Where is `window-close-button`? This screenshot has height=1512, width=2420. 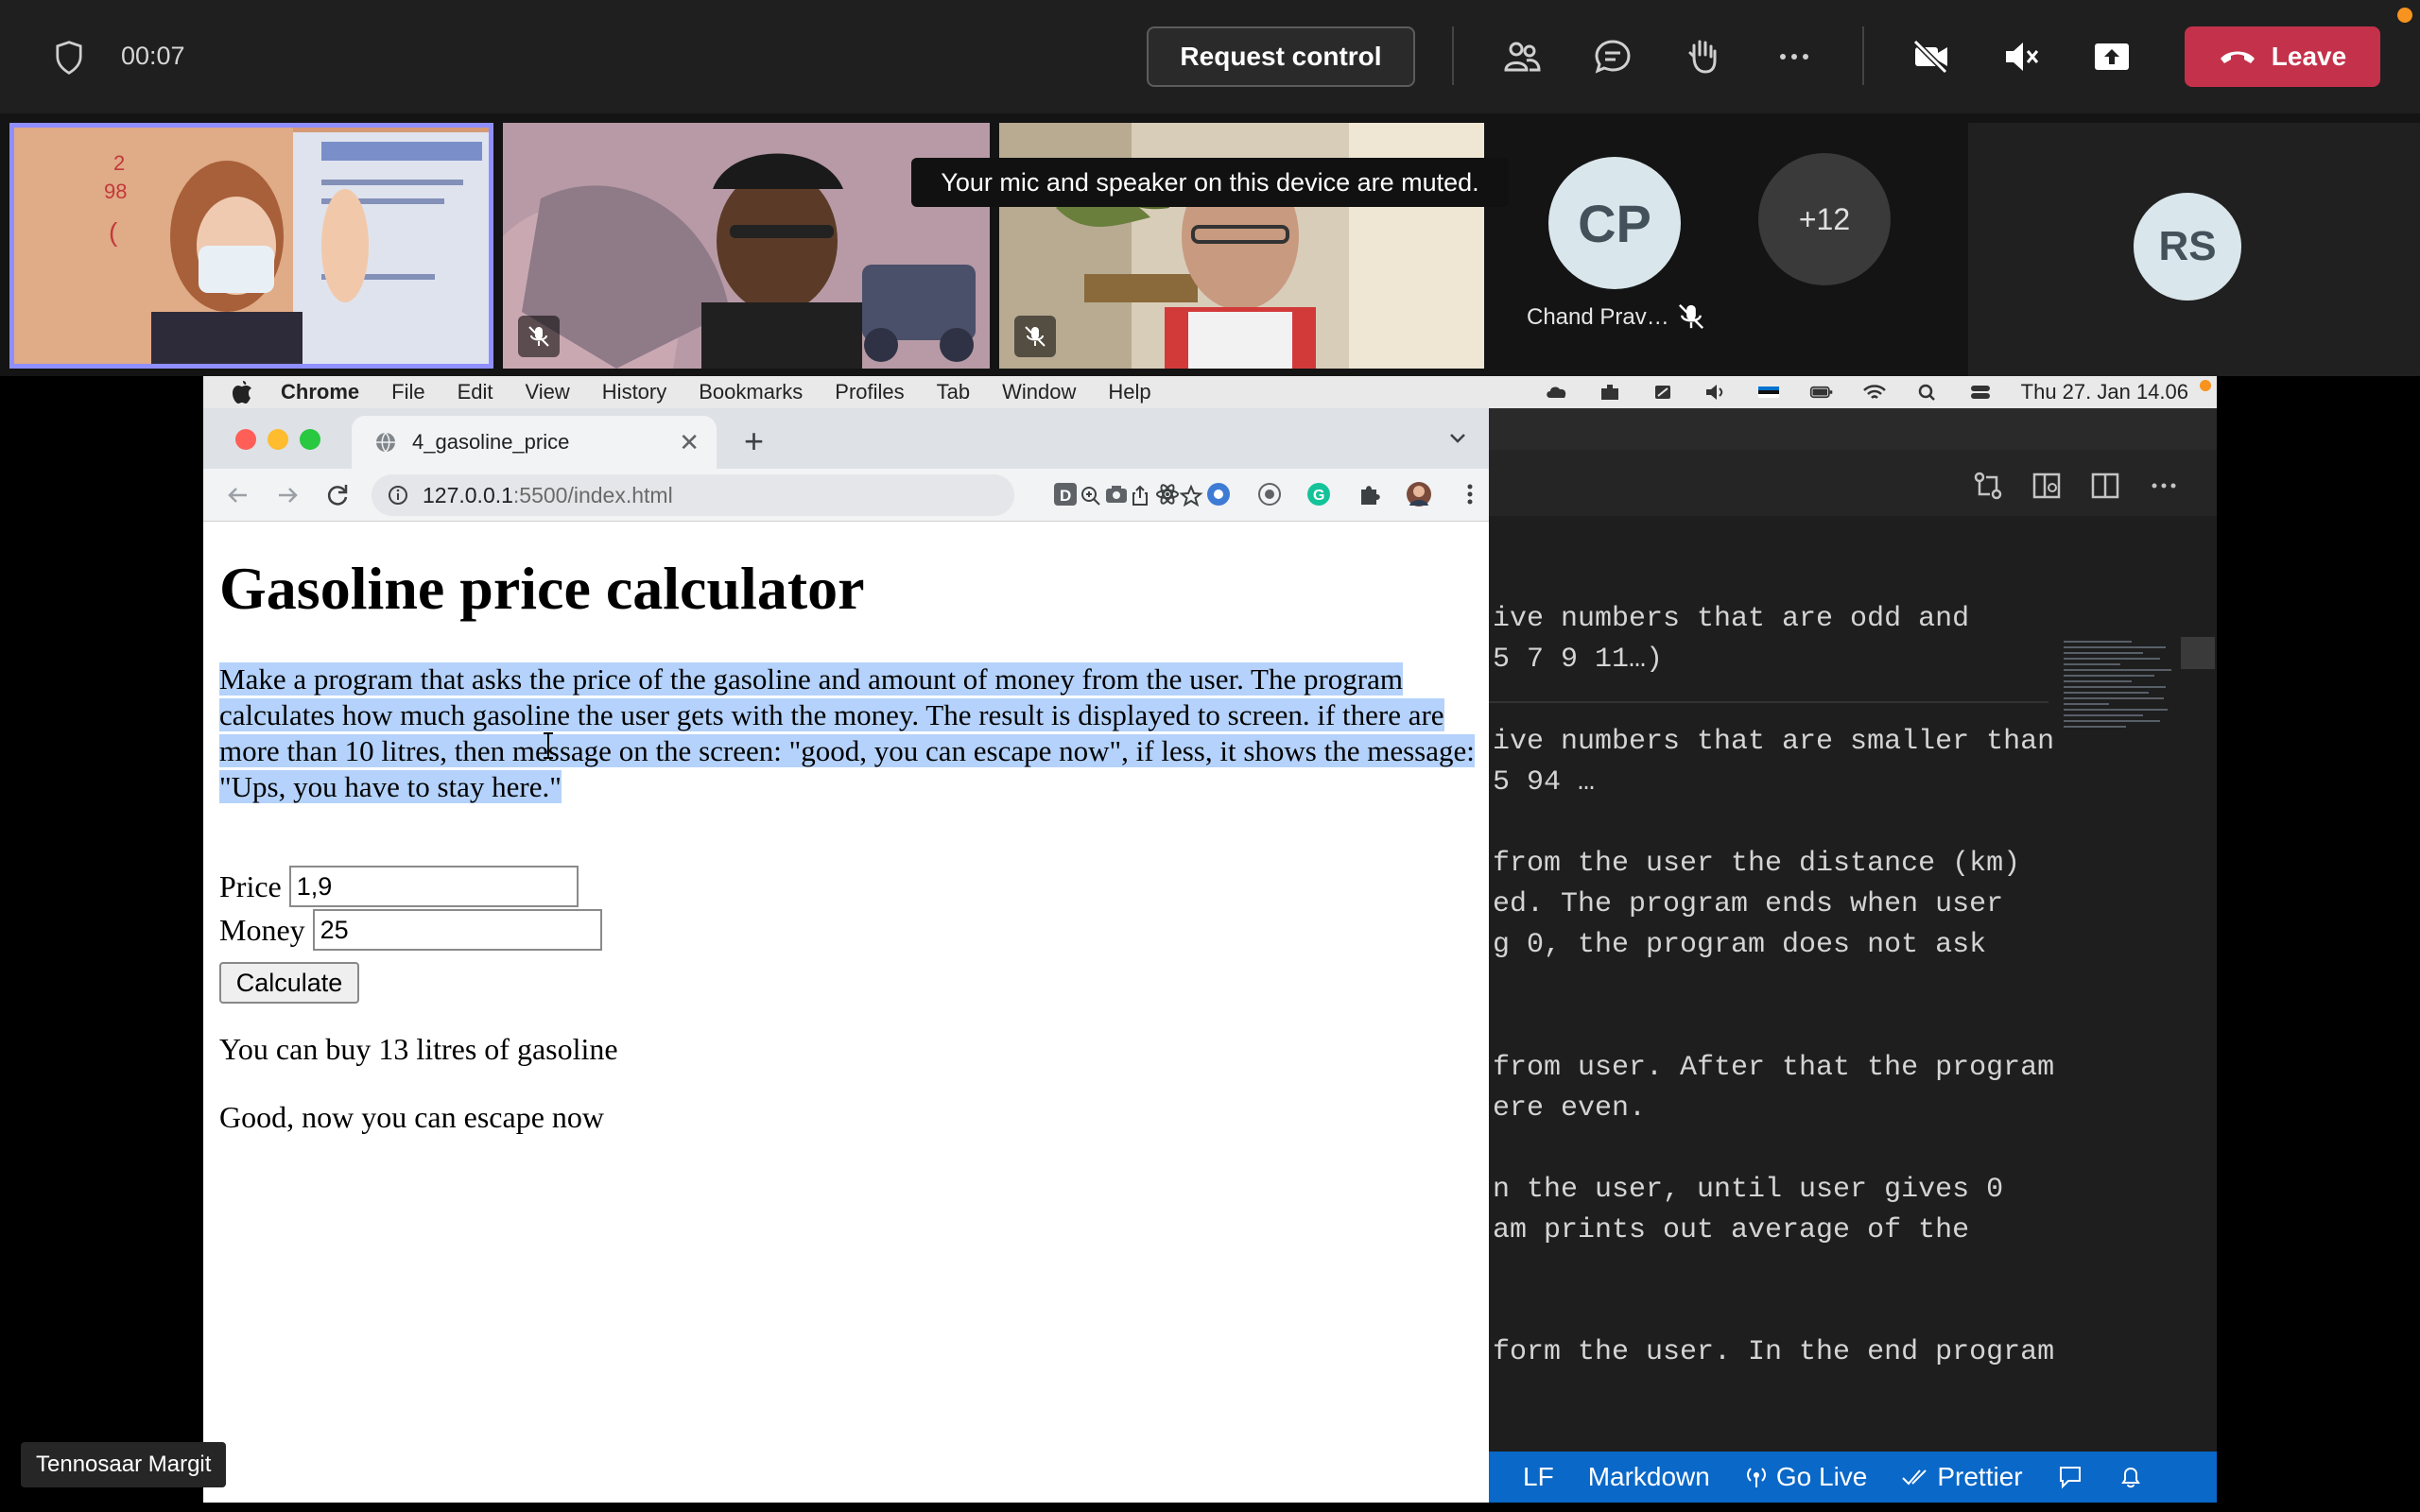 window-close-button is located at coordinates (245, 439).